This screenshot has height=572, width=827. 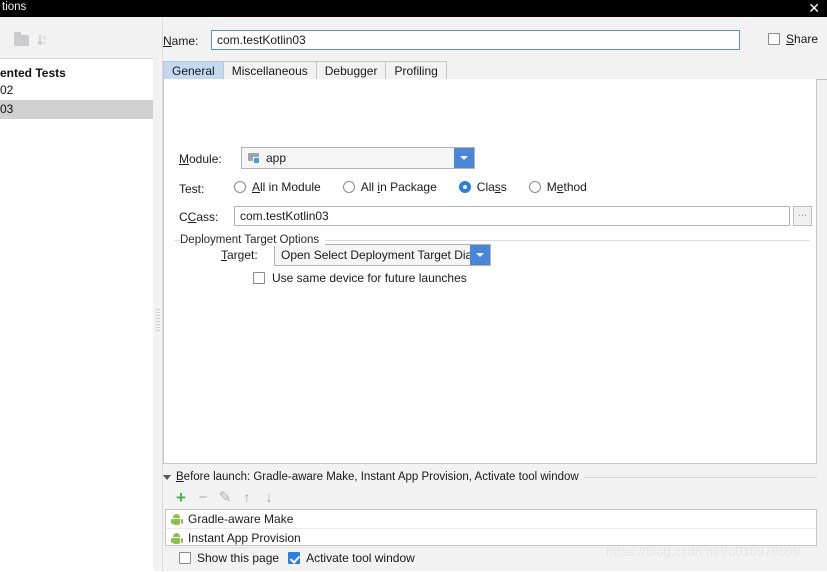 I want to click on radio-all-in-package-label: All in Package, so click(x=398, y=187).